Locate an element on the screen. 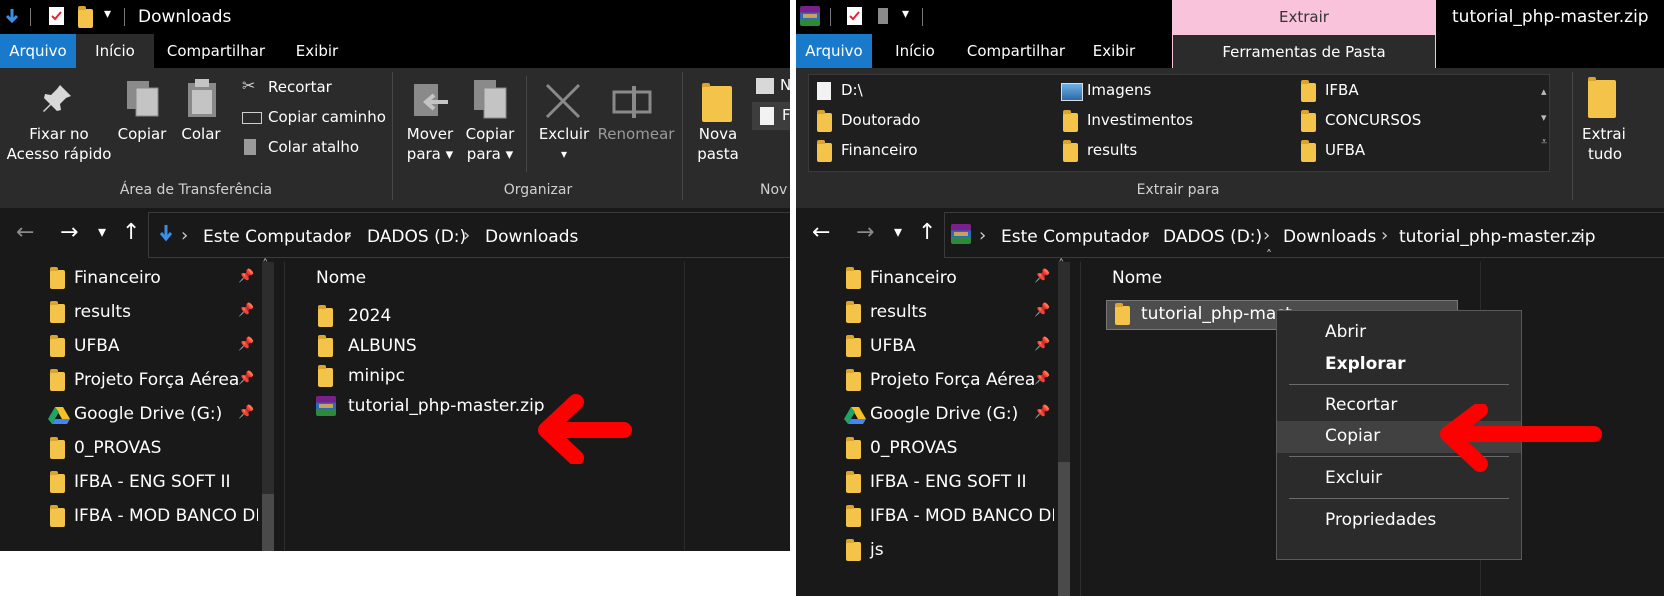  paste-shortcut-button: Colar atalho is located at coordinates (300, 148).